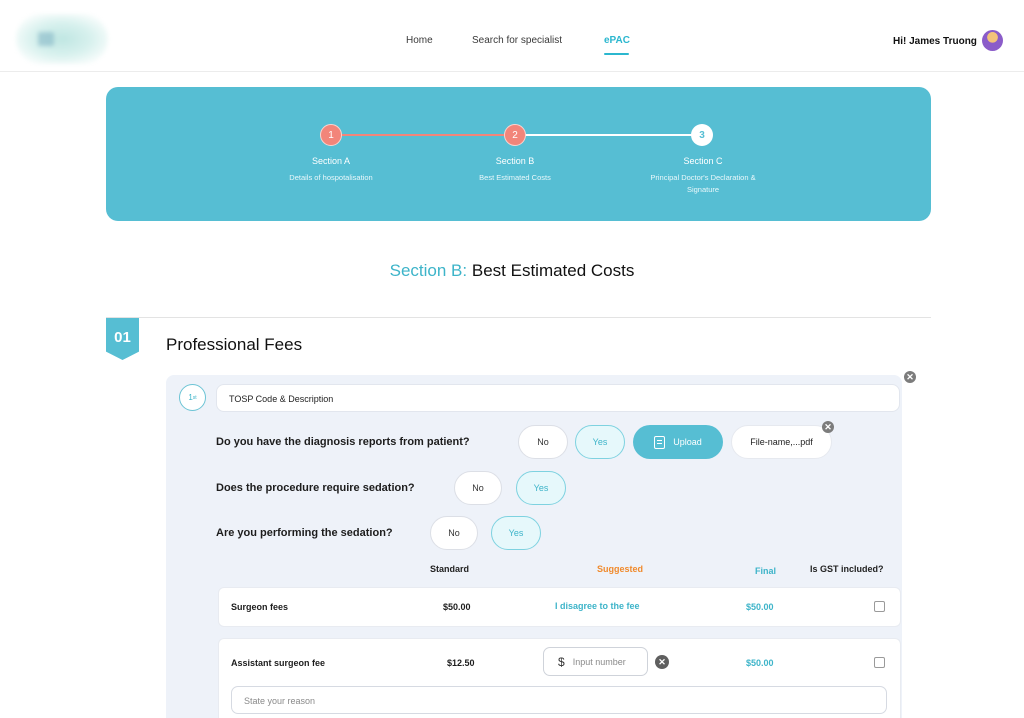 This screenshot has height=718, width=1024. What do you see at coordinates (461, 663) in the screenshot?
I see `standard-fee: $12.50` at bounding box center [461, 663].